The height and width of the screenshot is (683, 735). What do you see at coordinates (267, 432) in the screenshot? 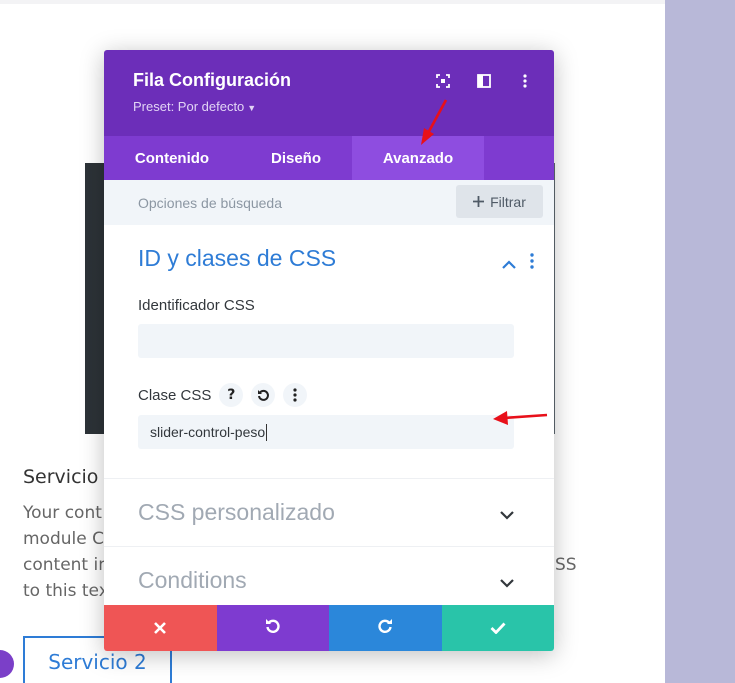
I see `text-cursor` at bounding box center [267, 432].